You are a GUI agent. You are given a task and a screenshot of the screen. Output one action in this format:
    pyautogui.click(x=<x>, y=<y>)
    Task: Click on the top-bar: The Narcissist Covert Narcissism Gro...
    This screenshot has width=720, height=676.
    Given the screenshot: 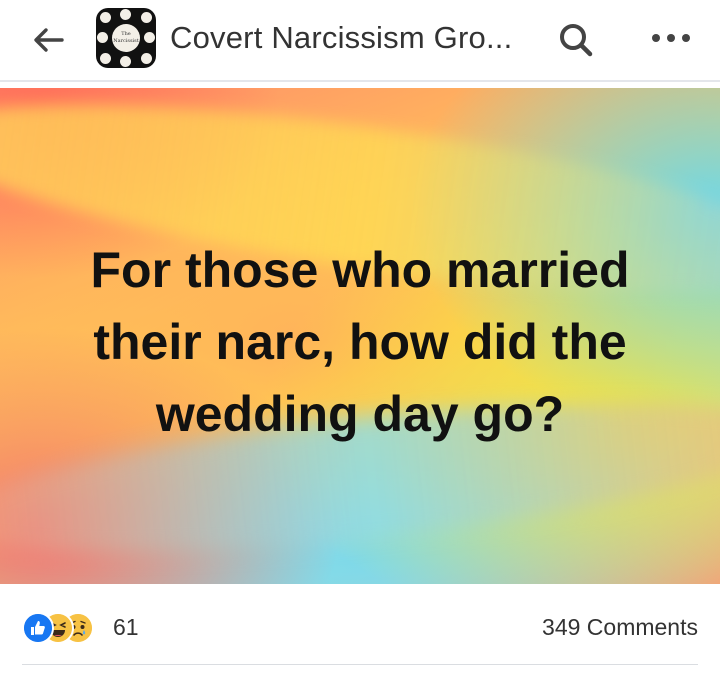 What is the action you would take?
    pyautogui.click(x=360, y=41)
    